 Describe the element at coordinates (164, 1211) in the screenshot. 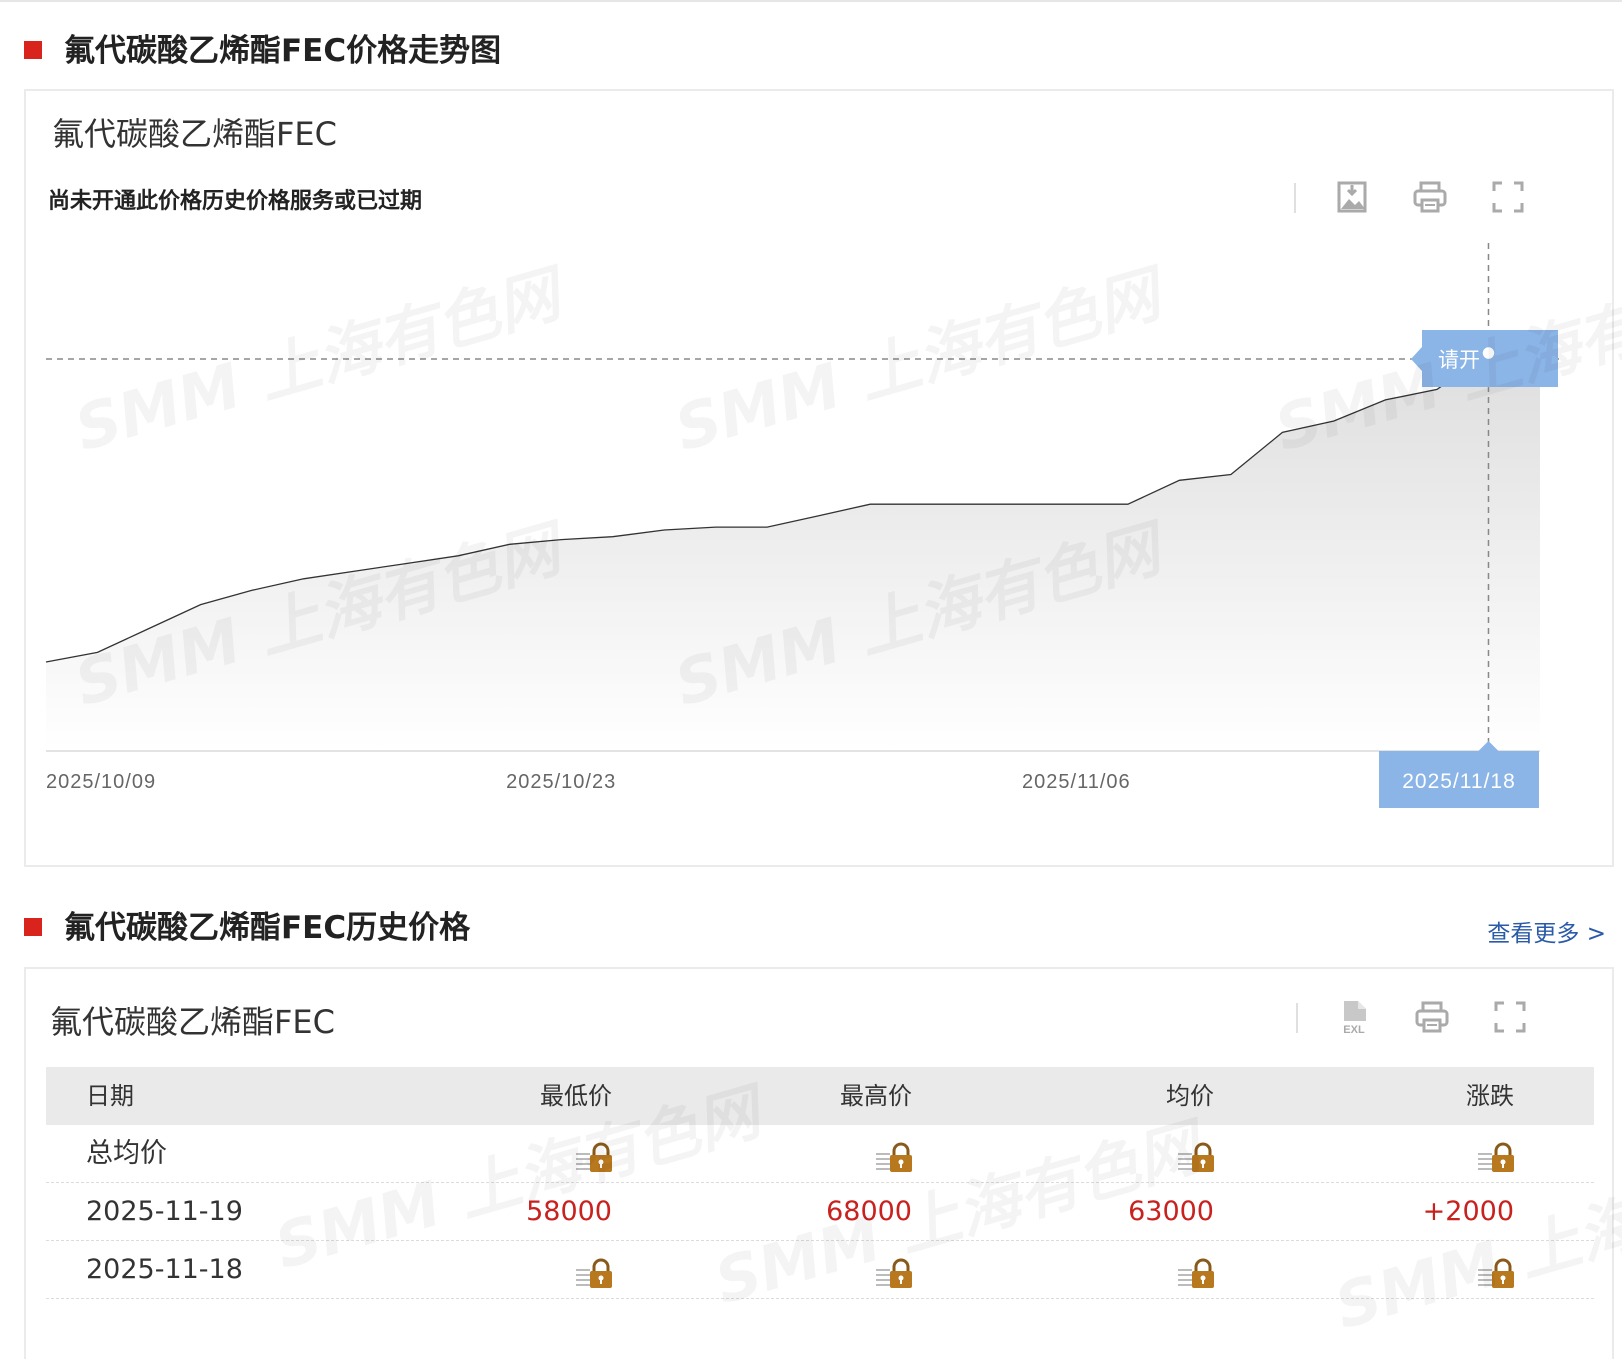

I see `row-date: 2025-11-19` at that location.